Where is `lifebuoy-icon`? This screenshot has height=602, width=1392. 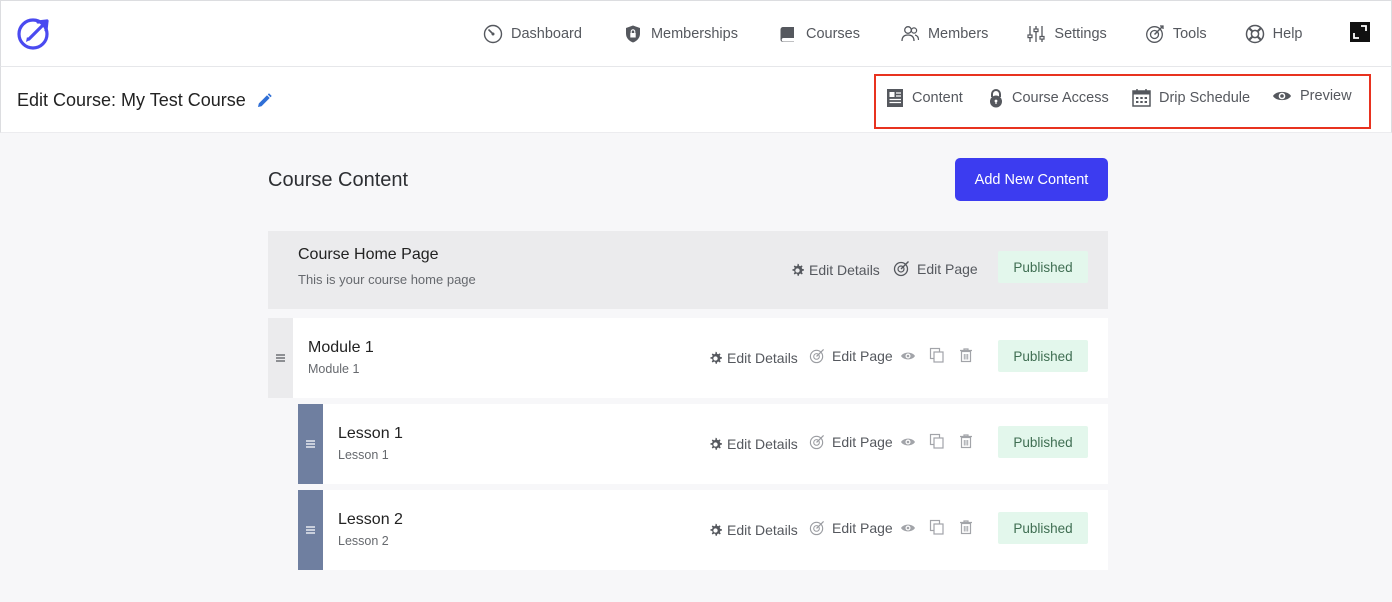 lifebuoy-icon is located at coordinates (1255, 34).